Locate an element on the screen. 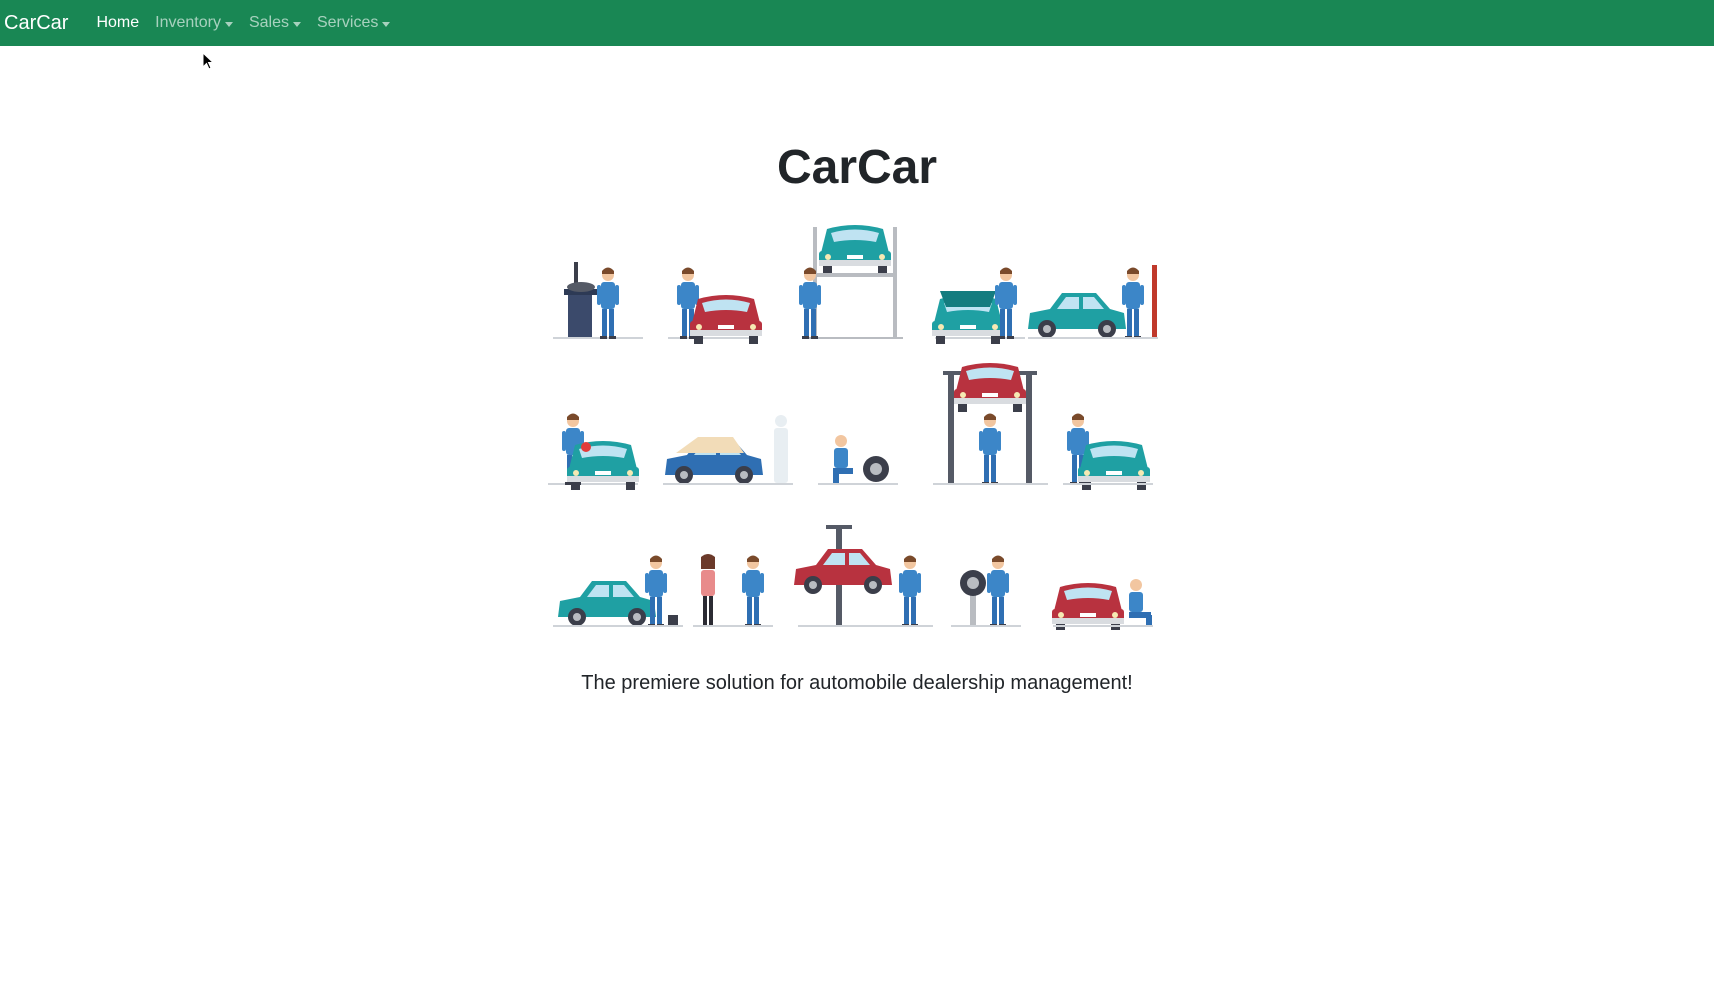  nav-inventory-dropdown: Inventory is located at coordinates (194, 23).